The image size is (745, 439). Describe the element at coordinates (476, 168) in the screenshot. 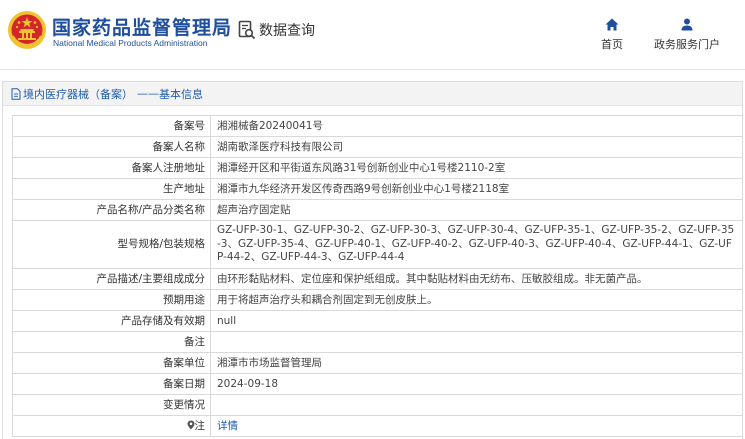

I see `field-value: 湘潭经开区和平街道东风路31号创新创业中心1号楼2110-2室` at that location.